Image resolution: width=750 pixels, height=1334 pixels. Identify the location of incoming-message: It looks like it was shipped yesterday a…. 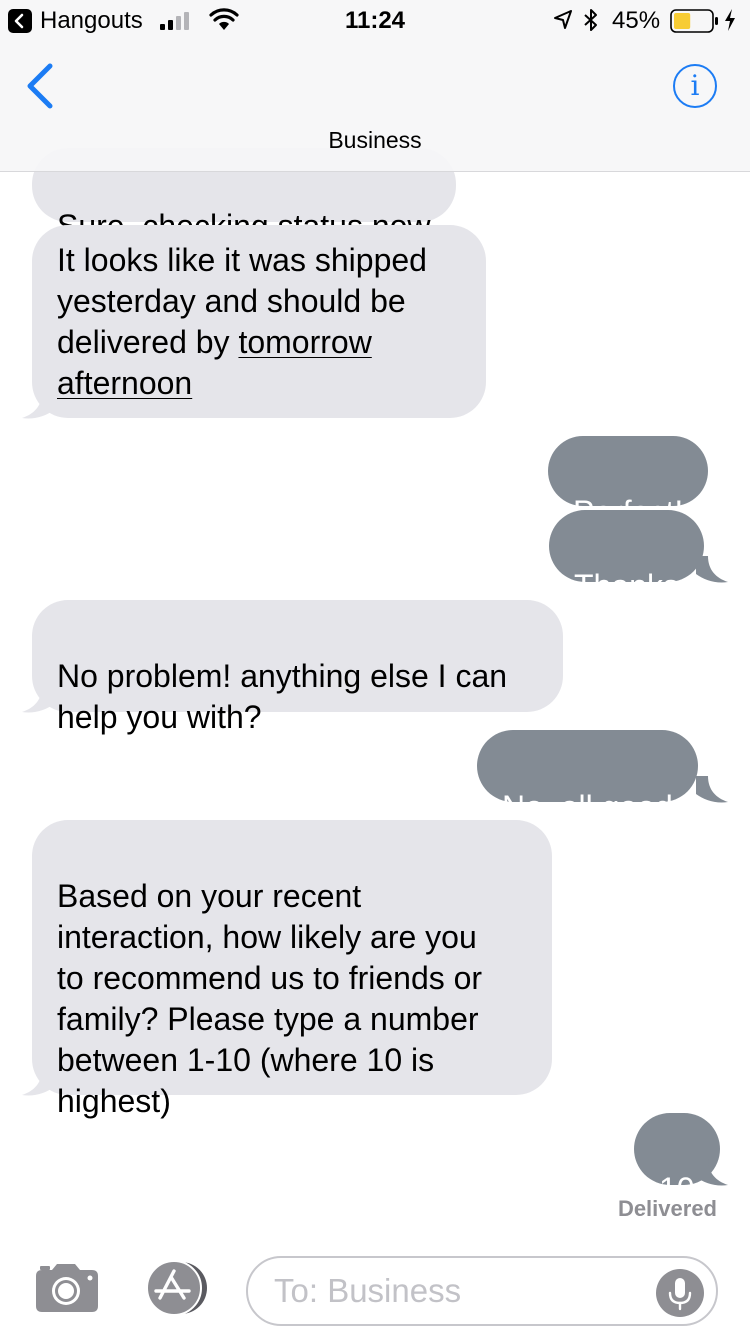
(259, 321).